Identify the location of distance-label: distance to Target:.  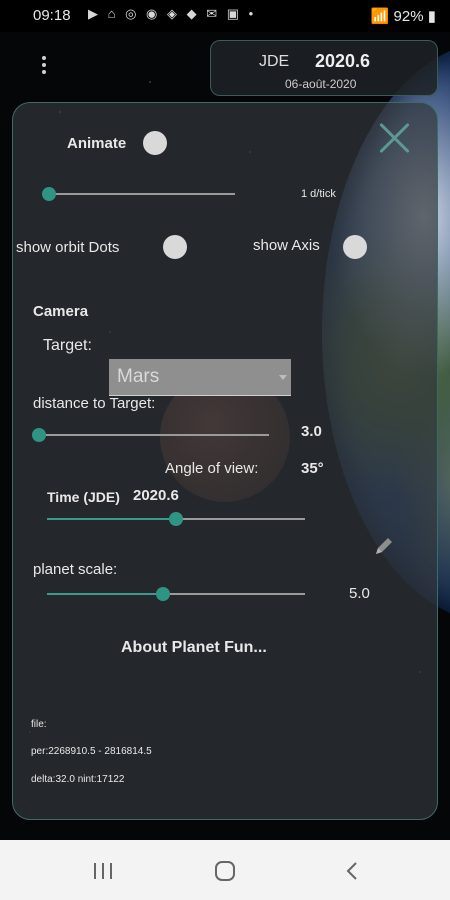
(94, 403).